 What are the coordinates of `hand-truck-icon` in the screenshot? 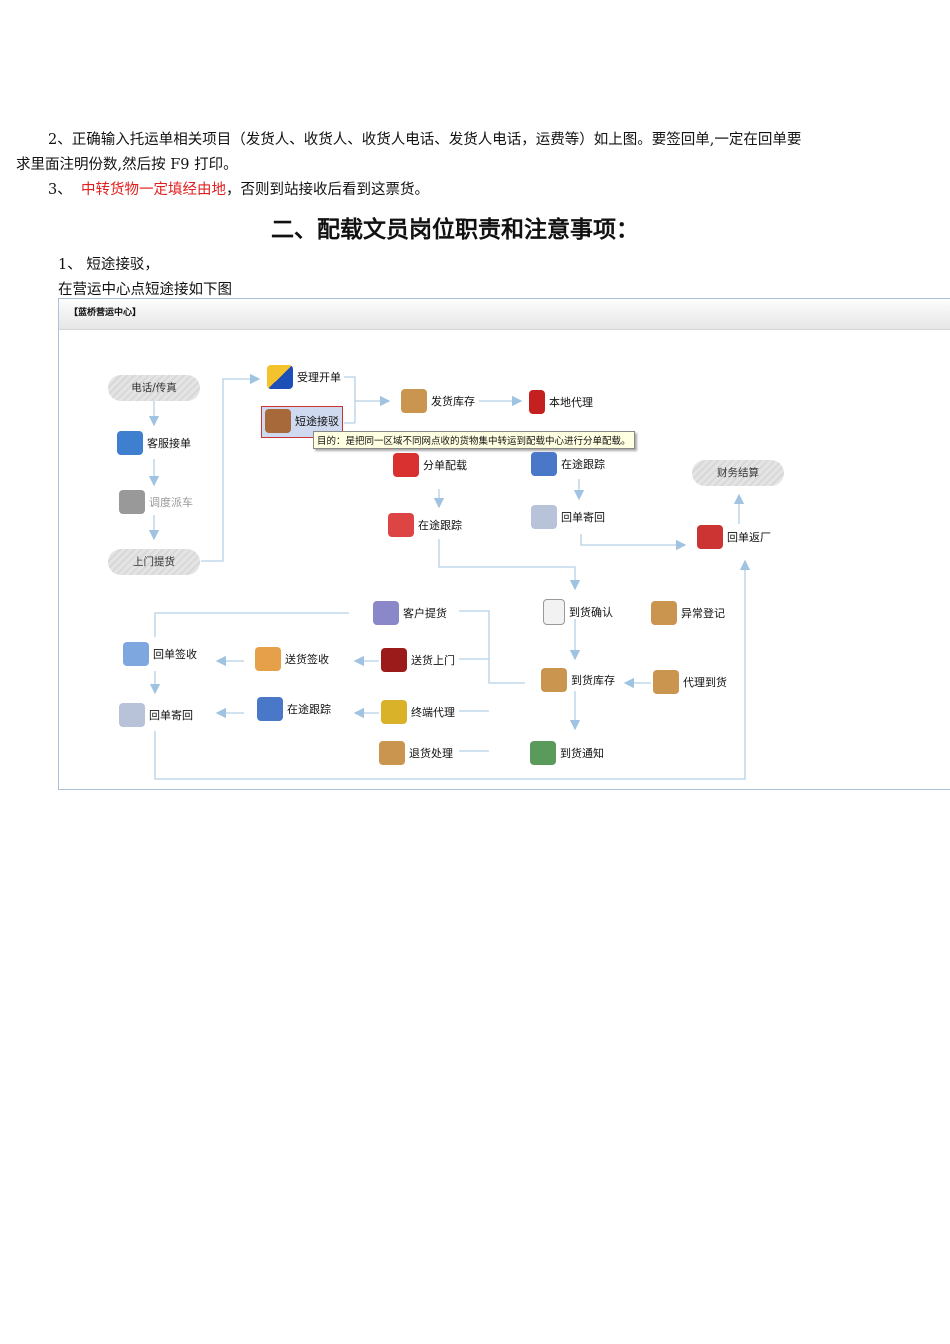 It's located at (537, 402).